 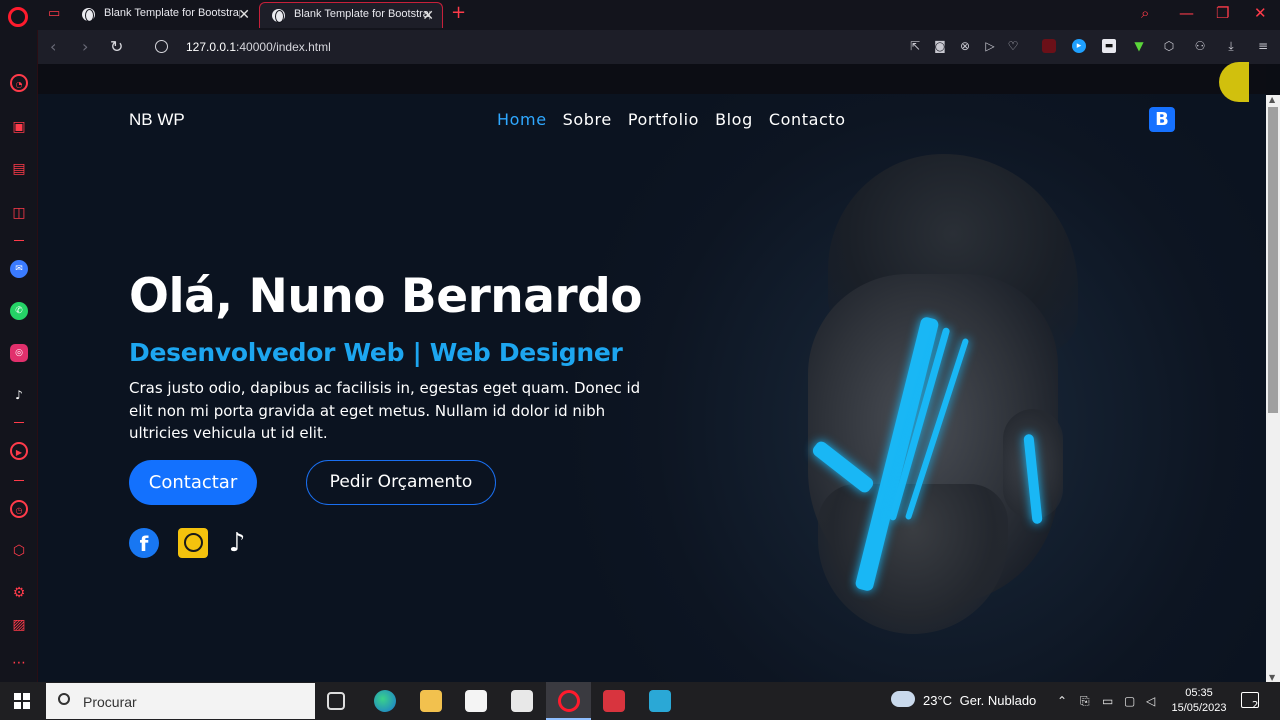 What do you see at coordinates (110, 702) in the screenshot?
I see `search-placeholder: Procurar` at bounding box center [110, 702].